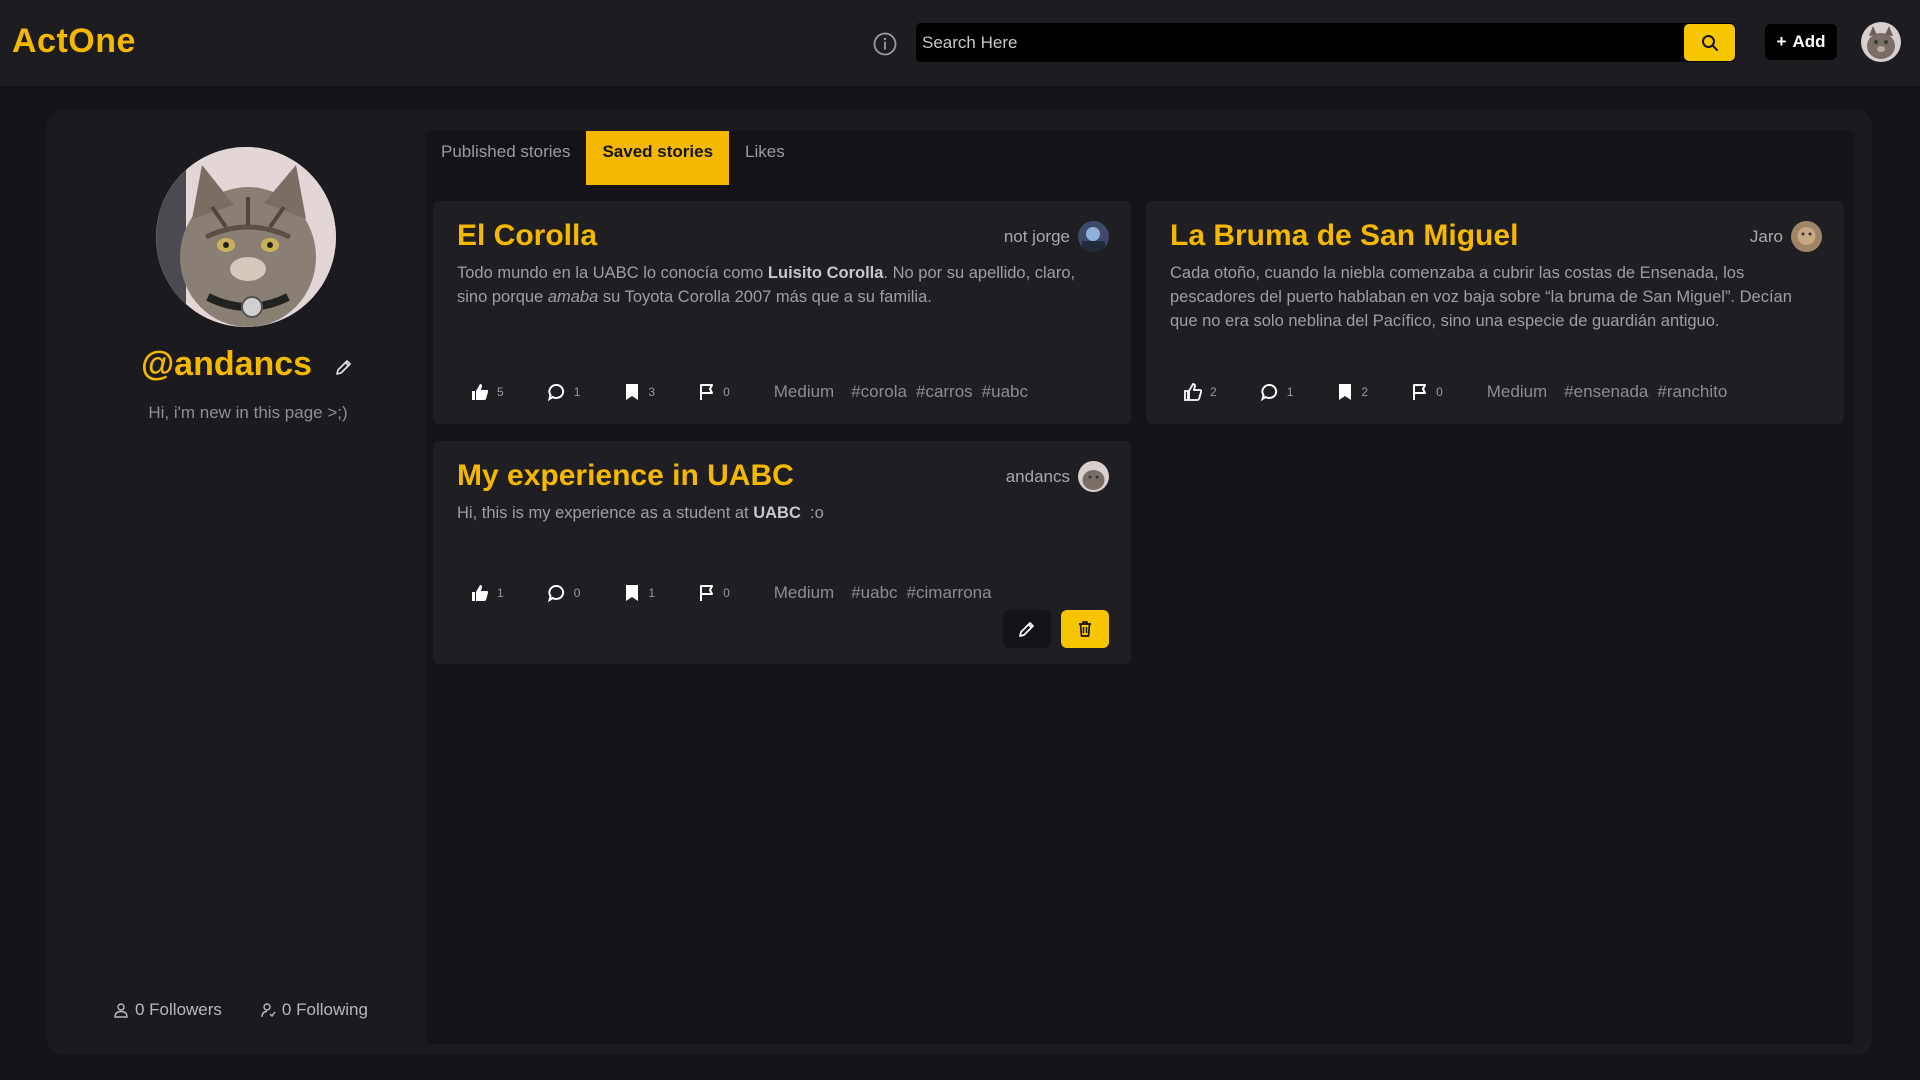 The height and width of the screenshot is (1080, 1920). What do you see at coordinates (652, 593) in the screenshot?
I see `save-count: 1` at bounding box center [652, 593].